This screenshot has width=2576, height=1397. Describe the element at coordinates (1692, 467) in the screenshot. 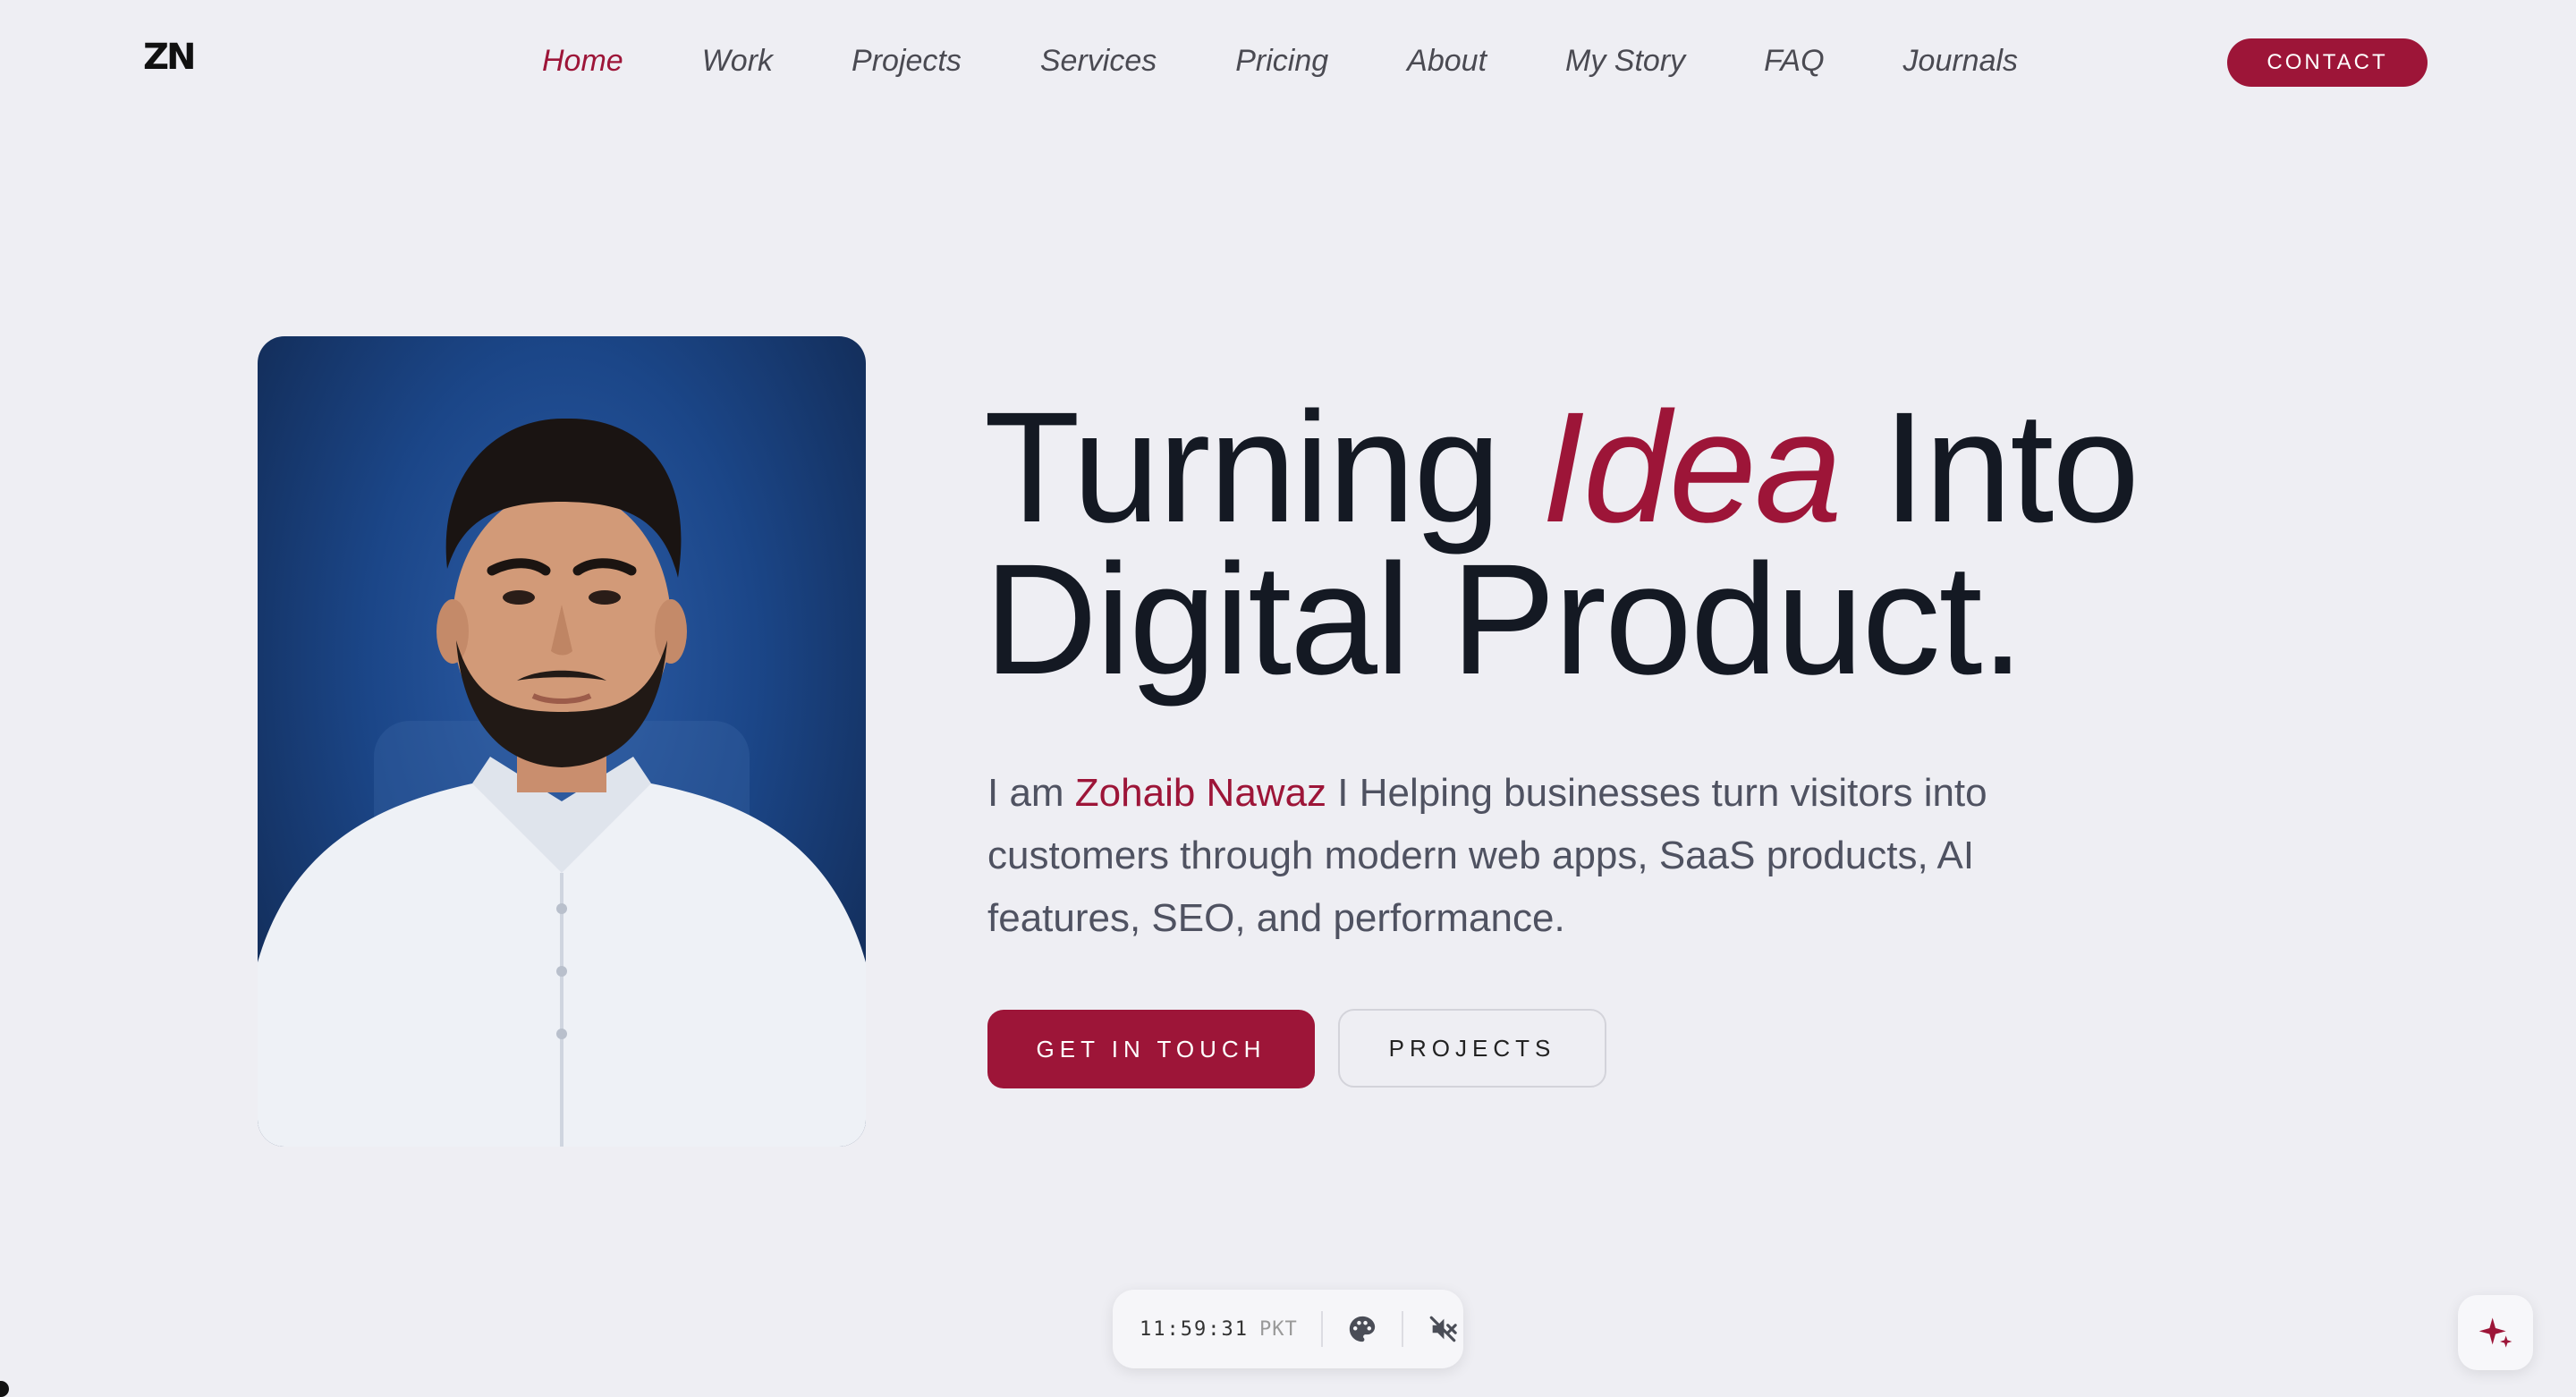

I see `headline-accent: Idea` at that location.